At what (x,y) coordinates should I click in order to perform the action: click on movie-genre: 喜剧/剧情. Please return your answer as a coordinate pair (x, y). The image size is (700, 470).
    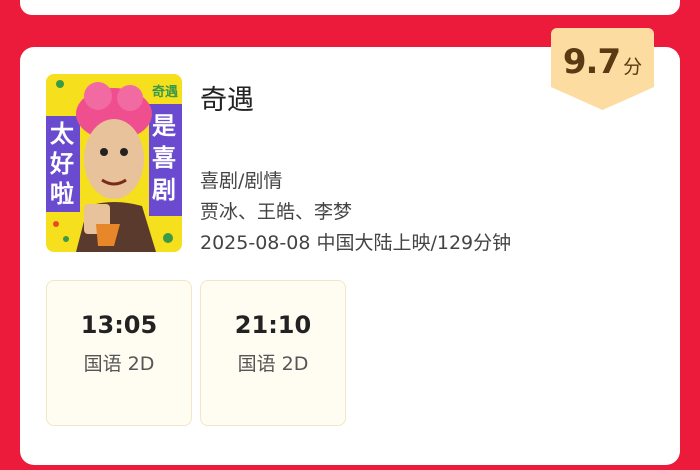
    Looking at the image, I should click on (241, 181).